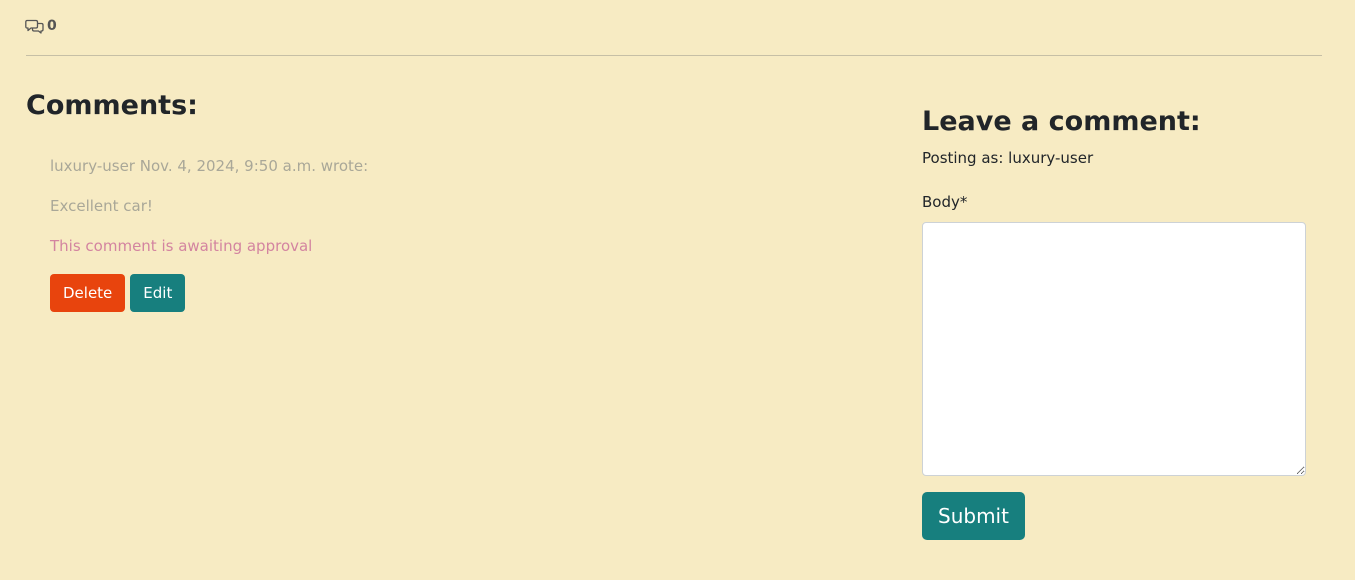 Image resolution: width=1355 pixels, height=580 pixels. What do you see at coordinates (1008, 158) in the screenshot?
I see `posting-as-text: Posting as: luxury-user` at bounding box center [1008, 158].